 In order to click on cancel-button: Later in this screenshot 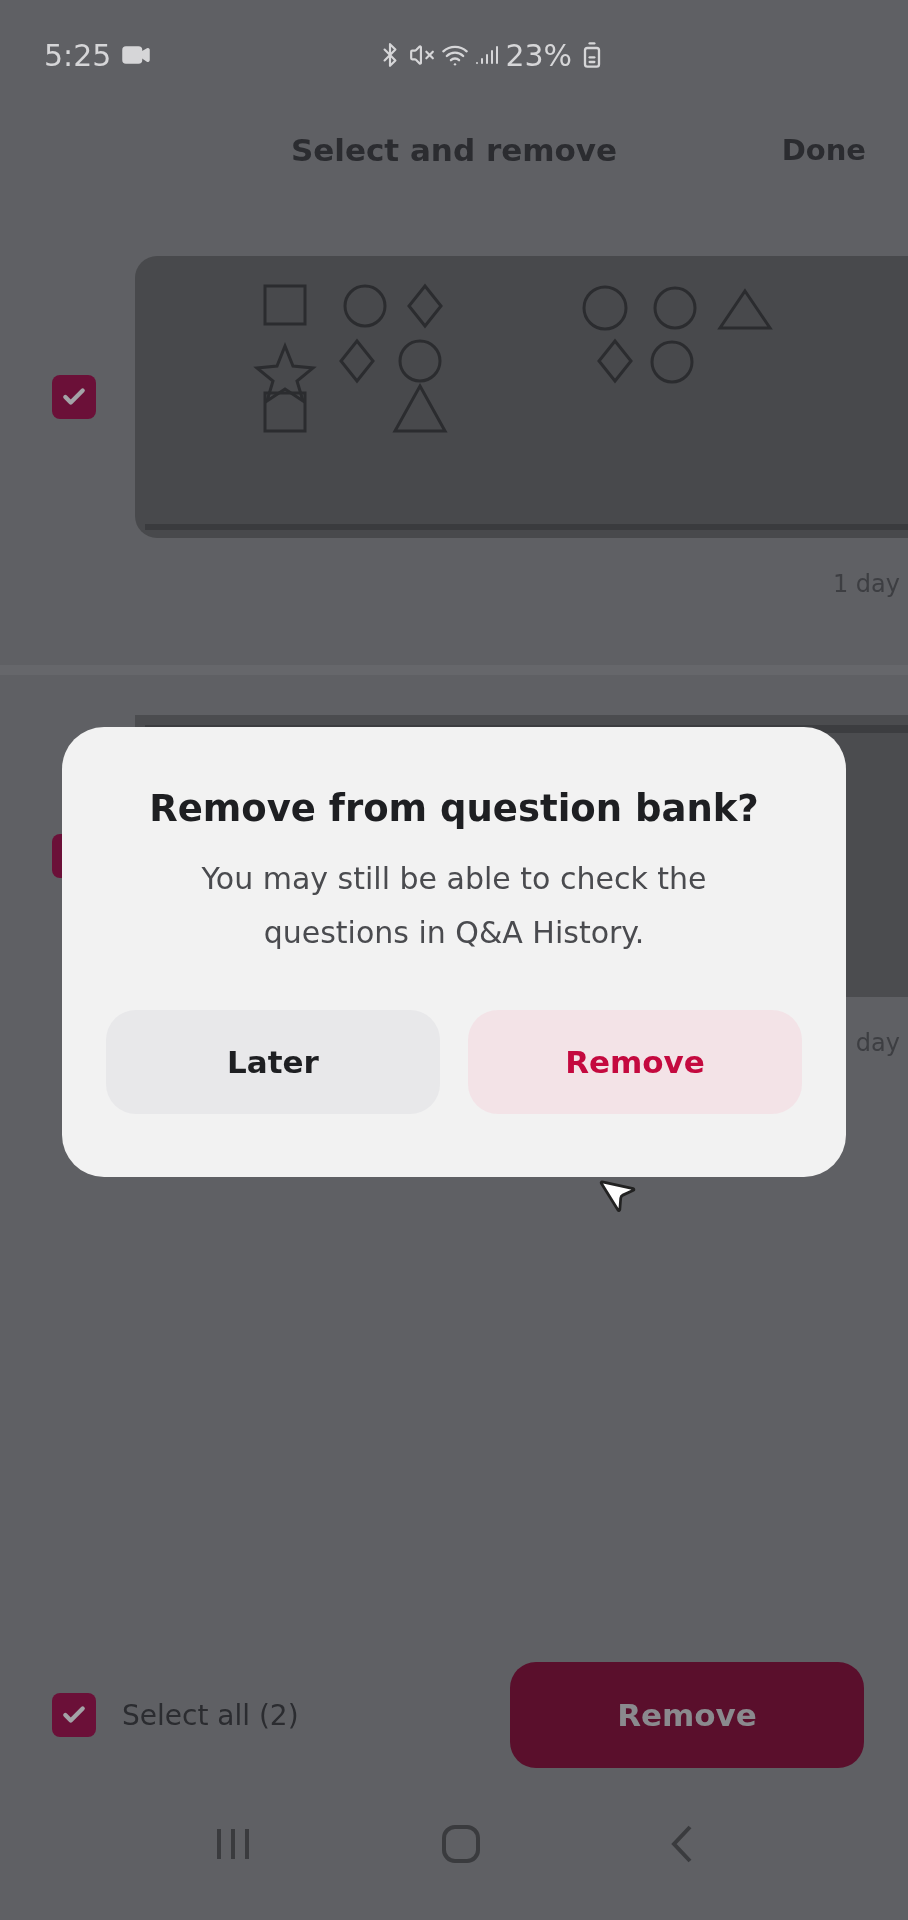, I will do `click(273, 1062)`.